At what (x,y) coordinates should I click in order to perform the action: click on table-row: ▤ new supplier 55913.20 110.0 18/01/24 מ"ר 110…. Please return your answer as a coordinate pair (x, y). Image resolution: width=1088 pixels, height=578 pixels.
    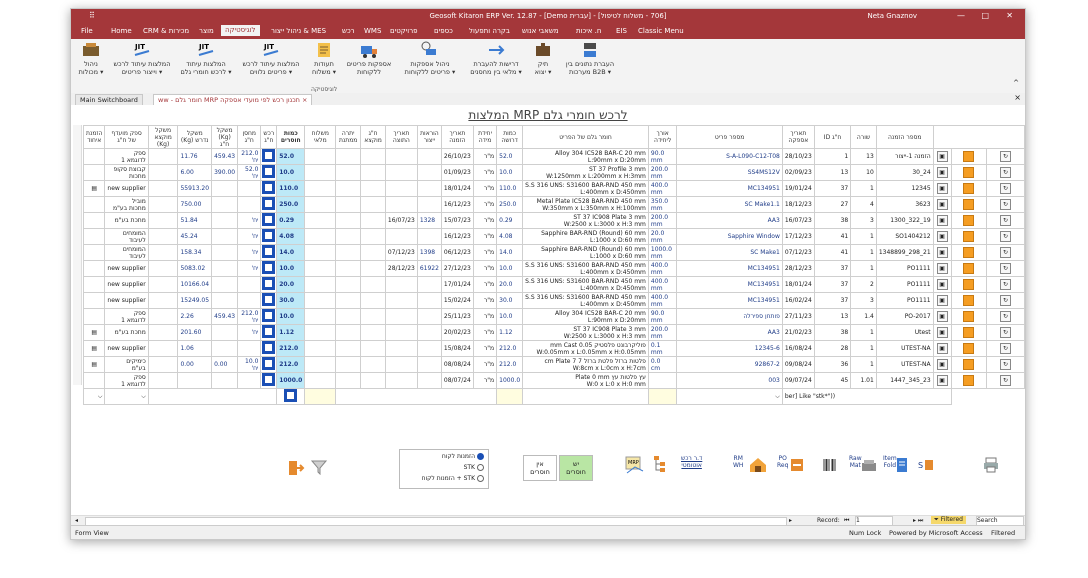
    Looking at the image, I should click on (553, 188).